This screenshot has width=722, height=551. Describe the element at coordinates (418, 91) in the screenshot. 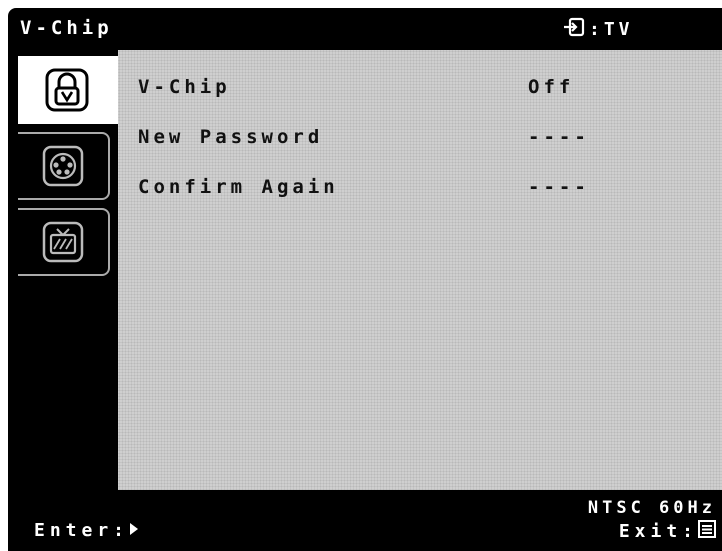

I see `menu-row-vchip: V-Chip Off` at that location.